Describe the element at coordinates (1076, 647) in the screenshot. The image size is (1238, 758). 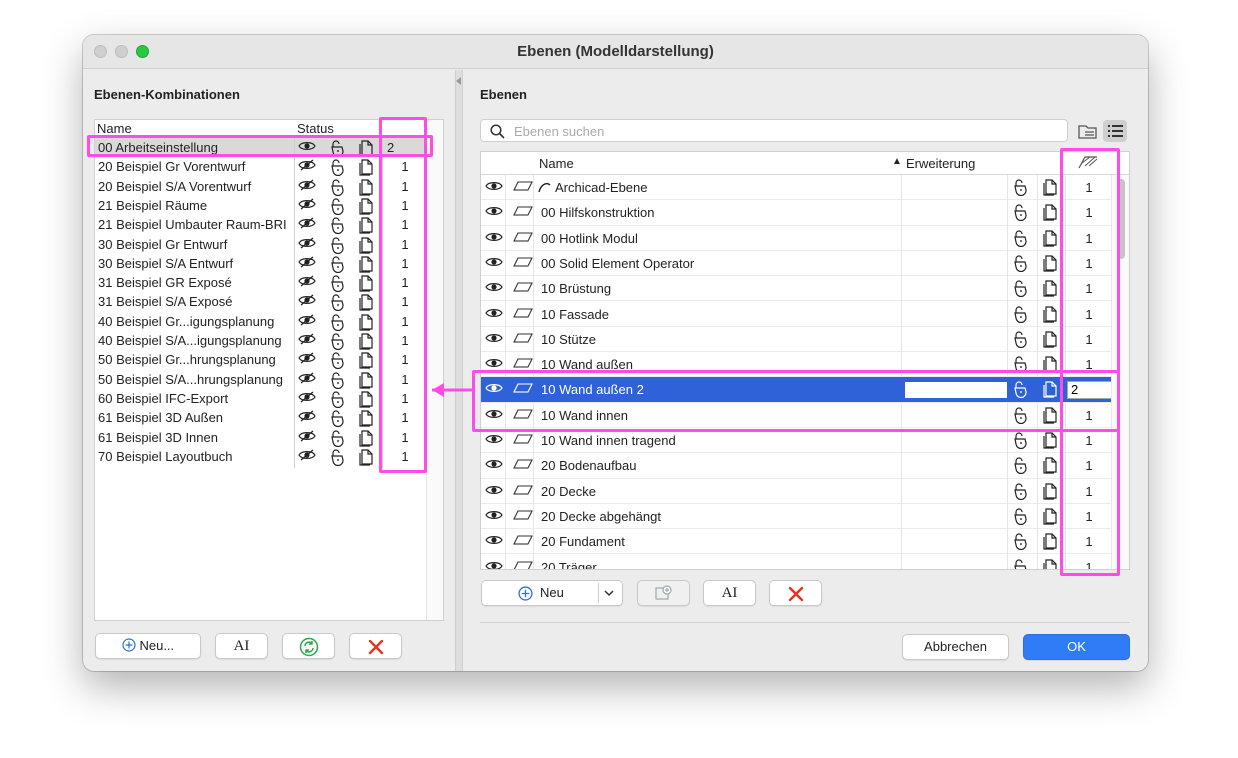
I see `ok-button: OK` at that location.